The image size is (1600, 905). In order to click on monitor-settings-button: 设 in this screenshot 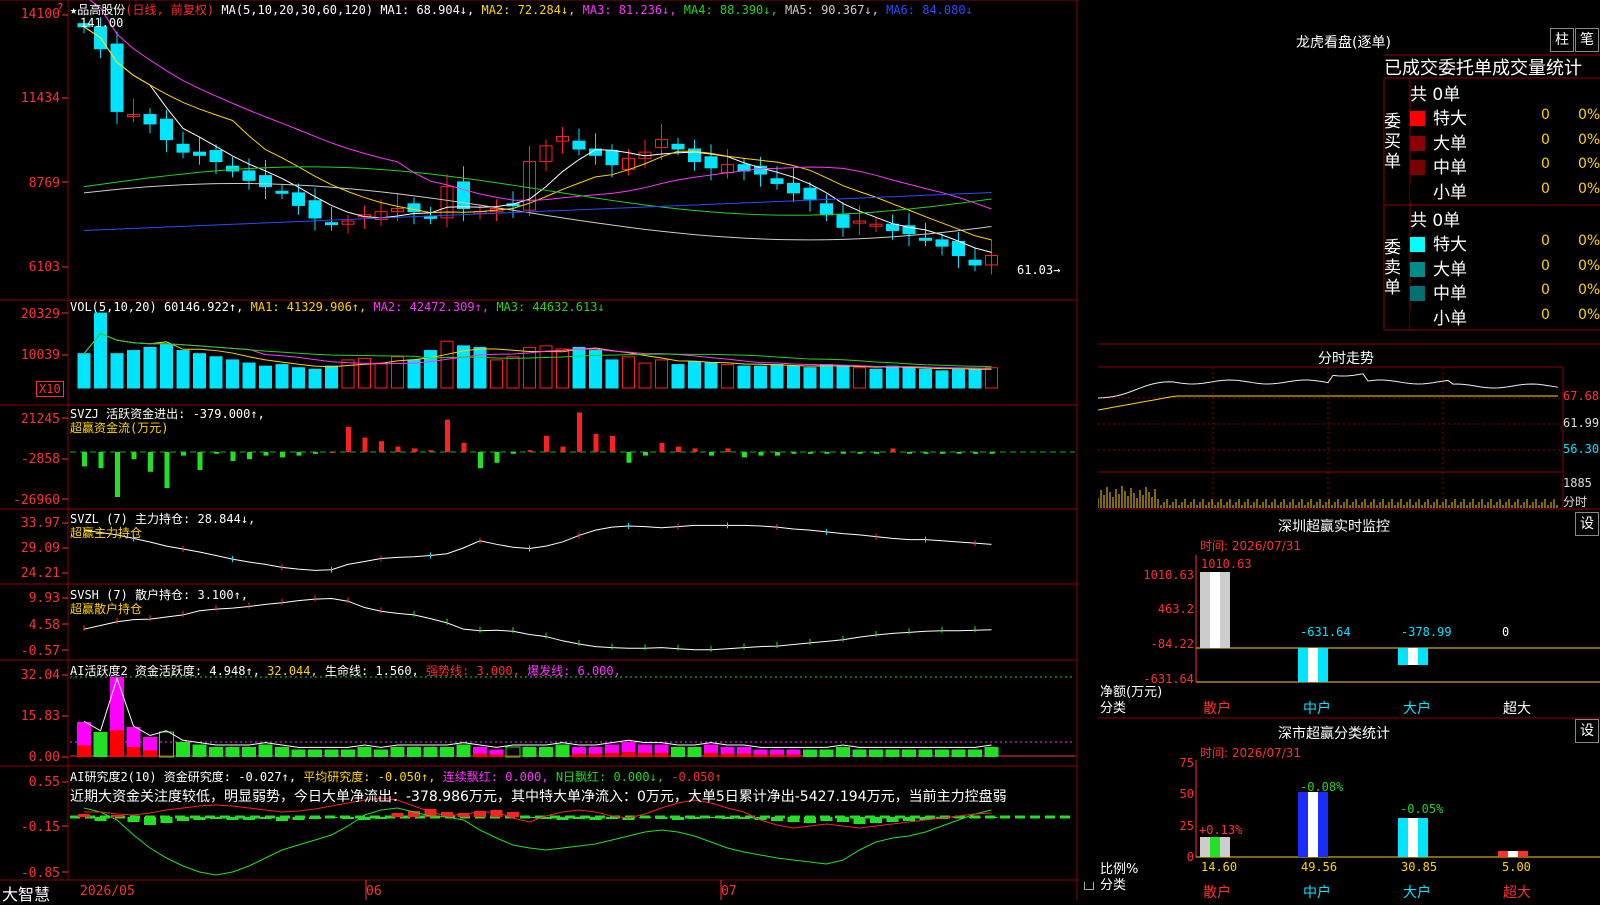, I will do `click(1587, 524)`.